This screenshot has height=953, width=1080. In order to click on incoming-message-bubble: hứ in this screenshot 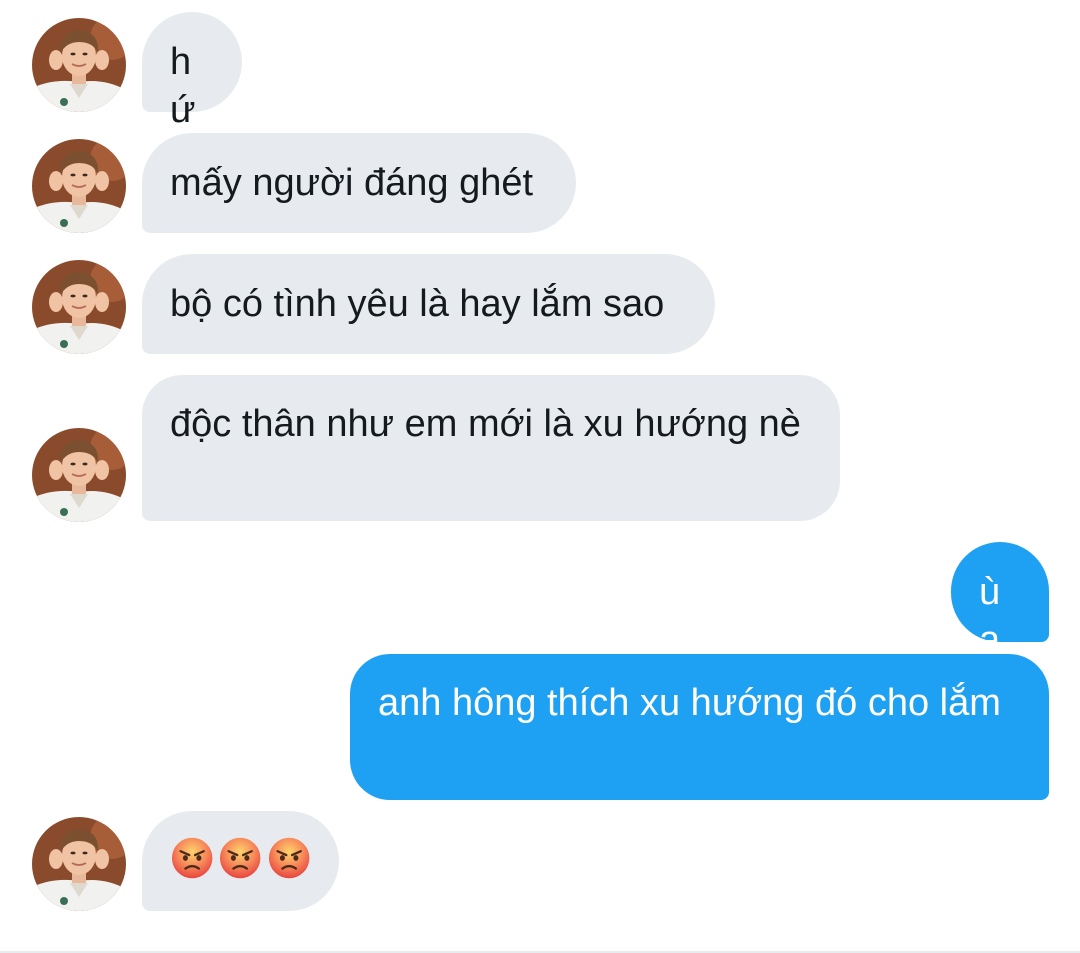, I will do `click(192, 71)`.